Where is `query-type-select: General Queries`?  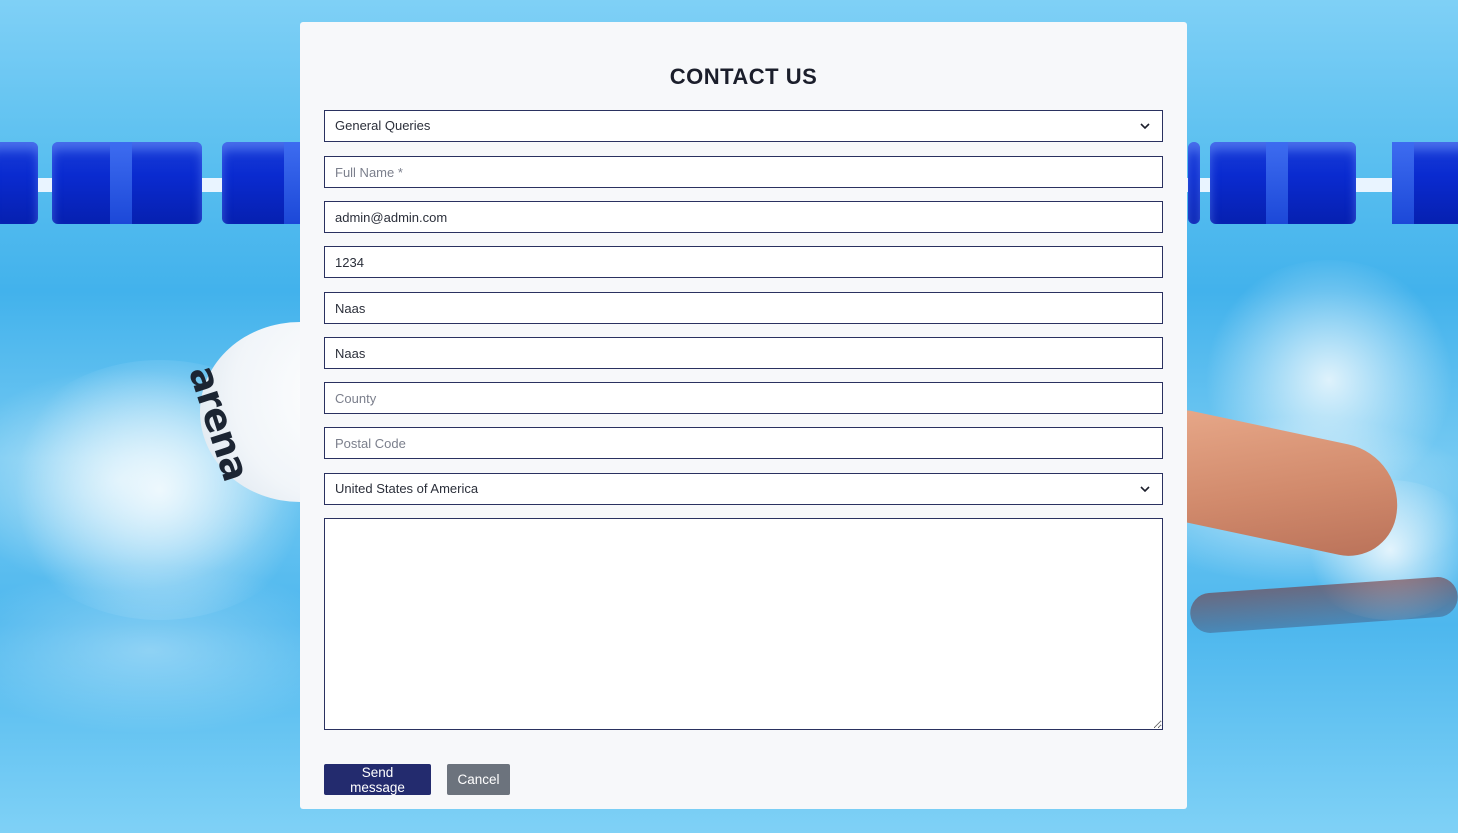
query-type-select: General Queries is located at coordinates (743, 126).